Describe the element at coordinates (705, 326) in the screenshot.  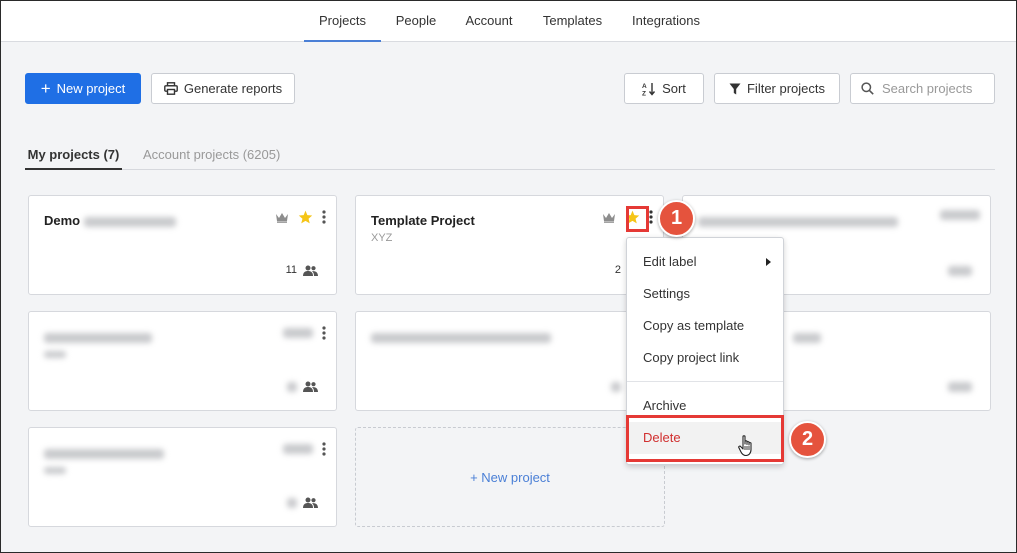
I see `menu-item-copy-as-template: Copy as template` at that location.